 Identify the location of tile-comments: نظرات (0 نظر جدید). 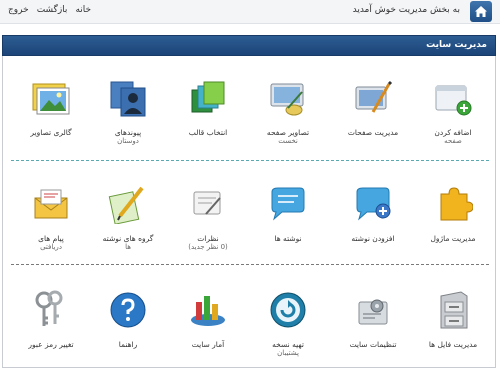
(208, 210).